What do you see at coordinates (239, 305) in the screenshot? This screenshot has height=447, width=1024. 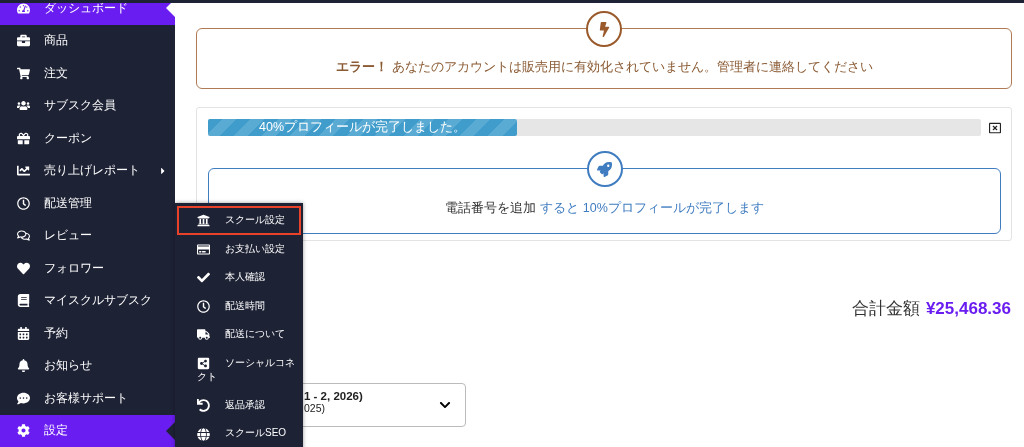 I see `submenu-item: 配送時間` at bounding box center [239, 305].